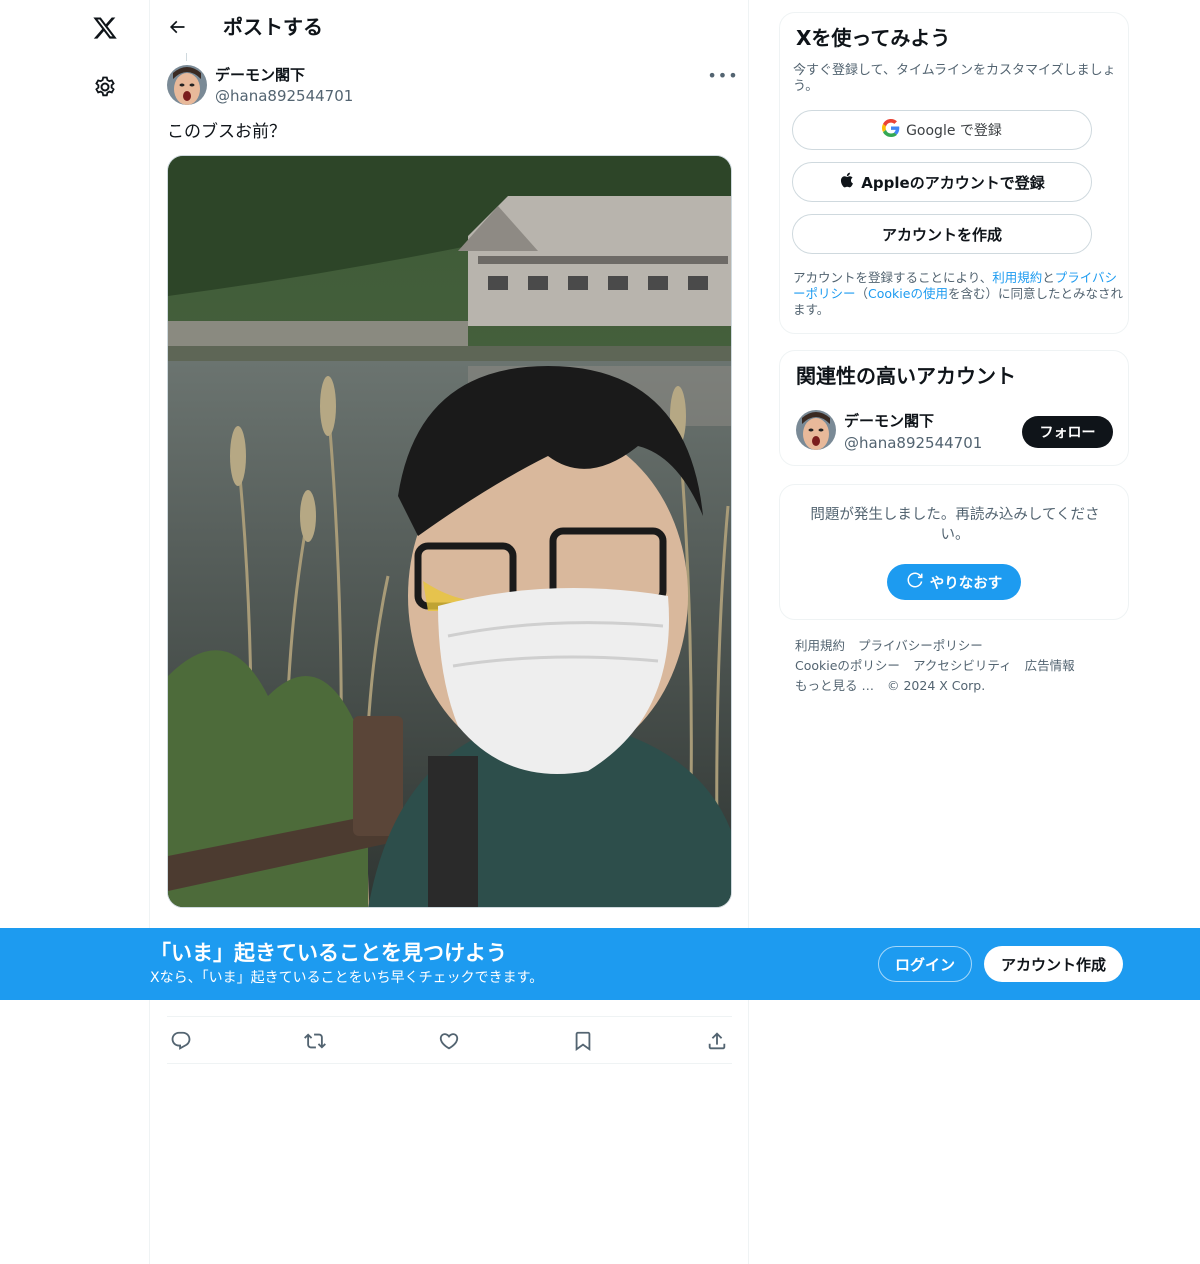 The width and height of the screenshot is (1200, 1264). I want to click on signup-subtitle: 今すぐ登録して、タイムラインをカスタマイズしましょう。, so click(954, 78).